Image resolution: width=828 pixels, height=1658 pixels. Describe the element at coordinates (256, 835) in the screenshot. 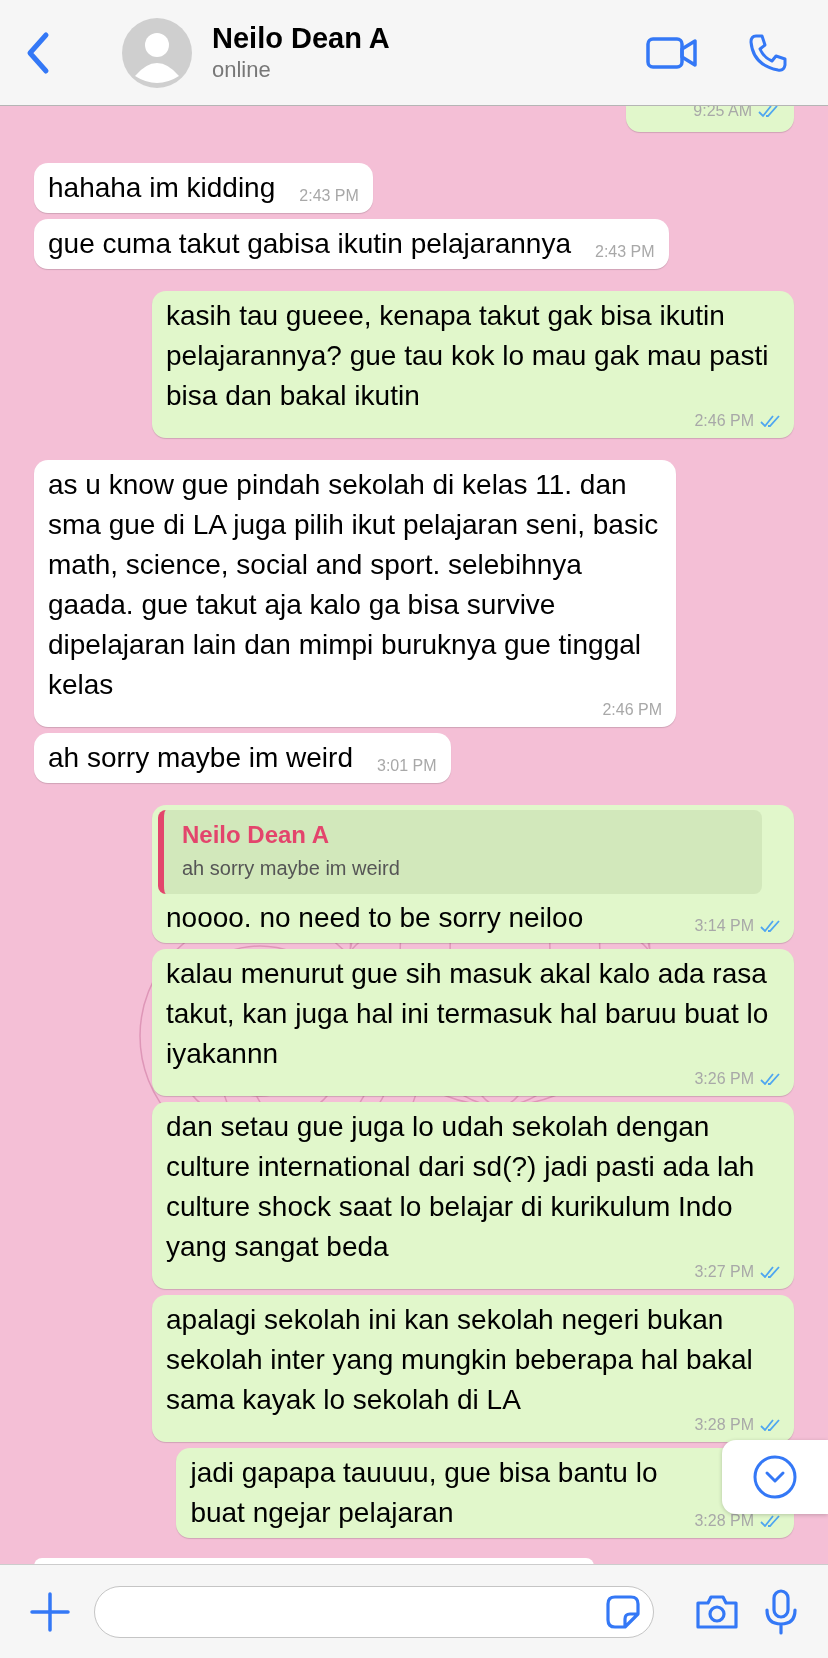

I see `quote-author: Neilo Dean A` at that location.